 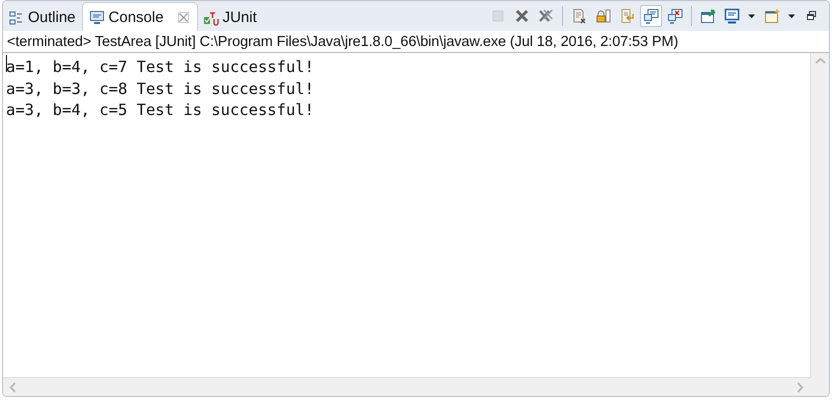 What do you see at coordinates (546, 16) in the screenshot?
I see `double-cross-icon` at bounding box center [546, 16].